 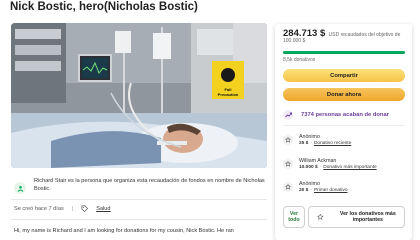 I want to click on campaign-title: Nick Bostic, hero(Nicholas Bostic), so click(x=104, y=7).